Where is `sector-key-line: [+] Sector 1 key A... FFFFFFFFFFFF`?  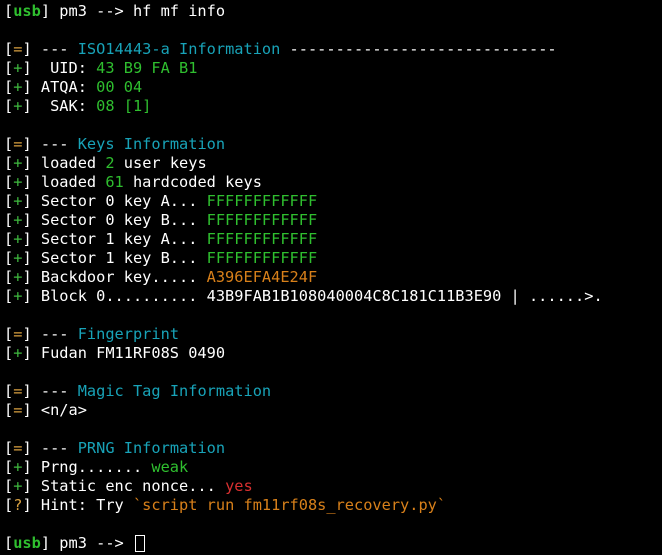 sector-key-line: [+] Sector 1 key A... FFFFFFFFFFFF is located at coordinates (161, 239).